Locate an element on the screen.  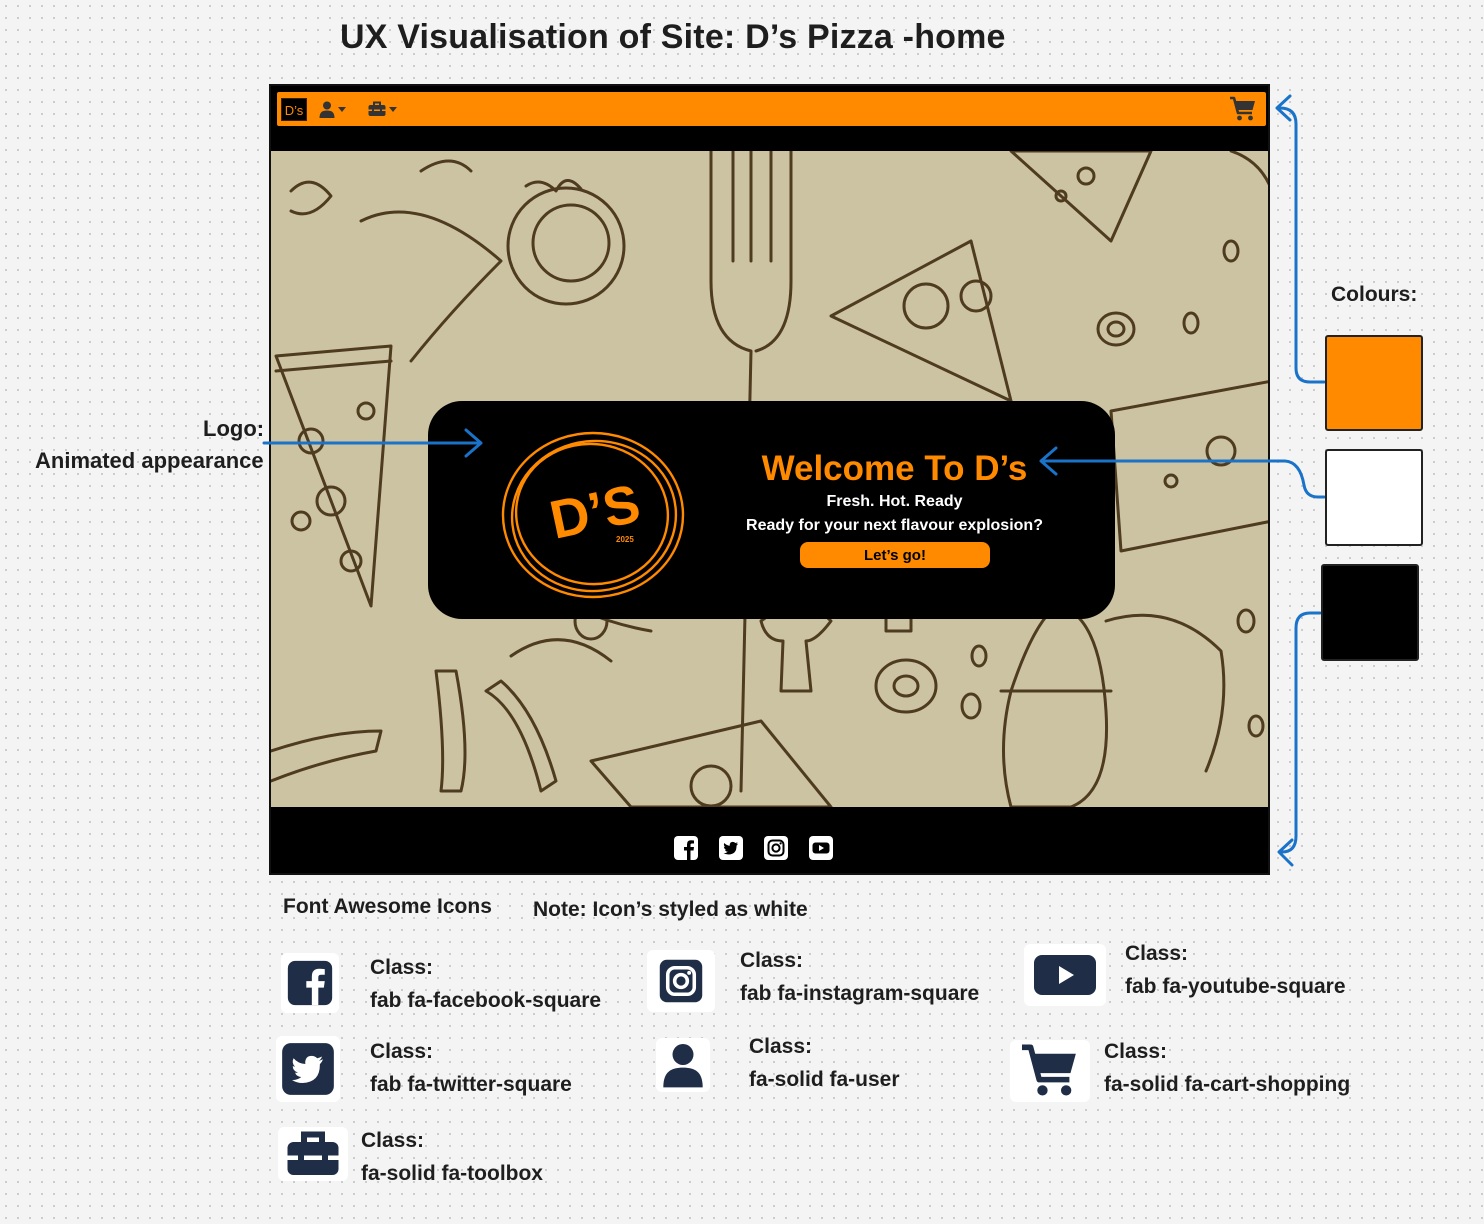
twitter-square-ref is located at coordinates (308, 1069).